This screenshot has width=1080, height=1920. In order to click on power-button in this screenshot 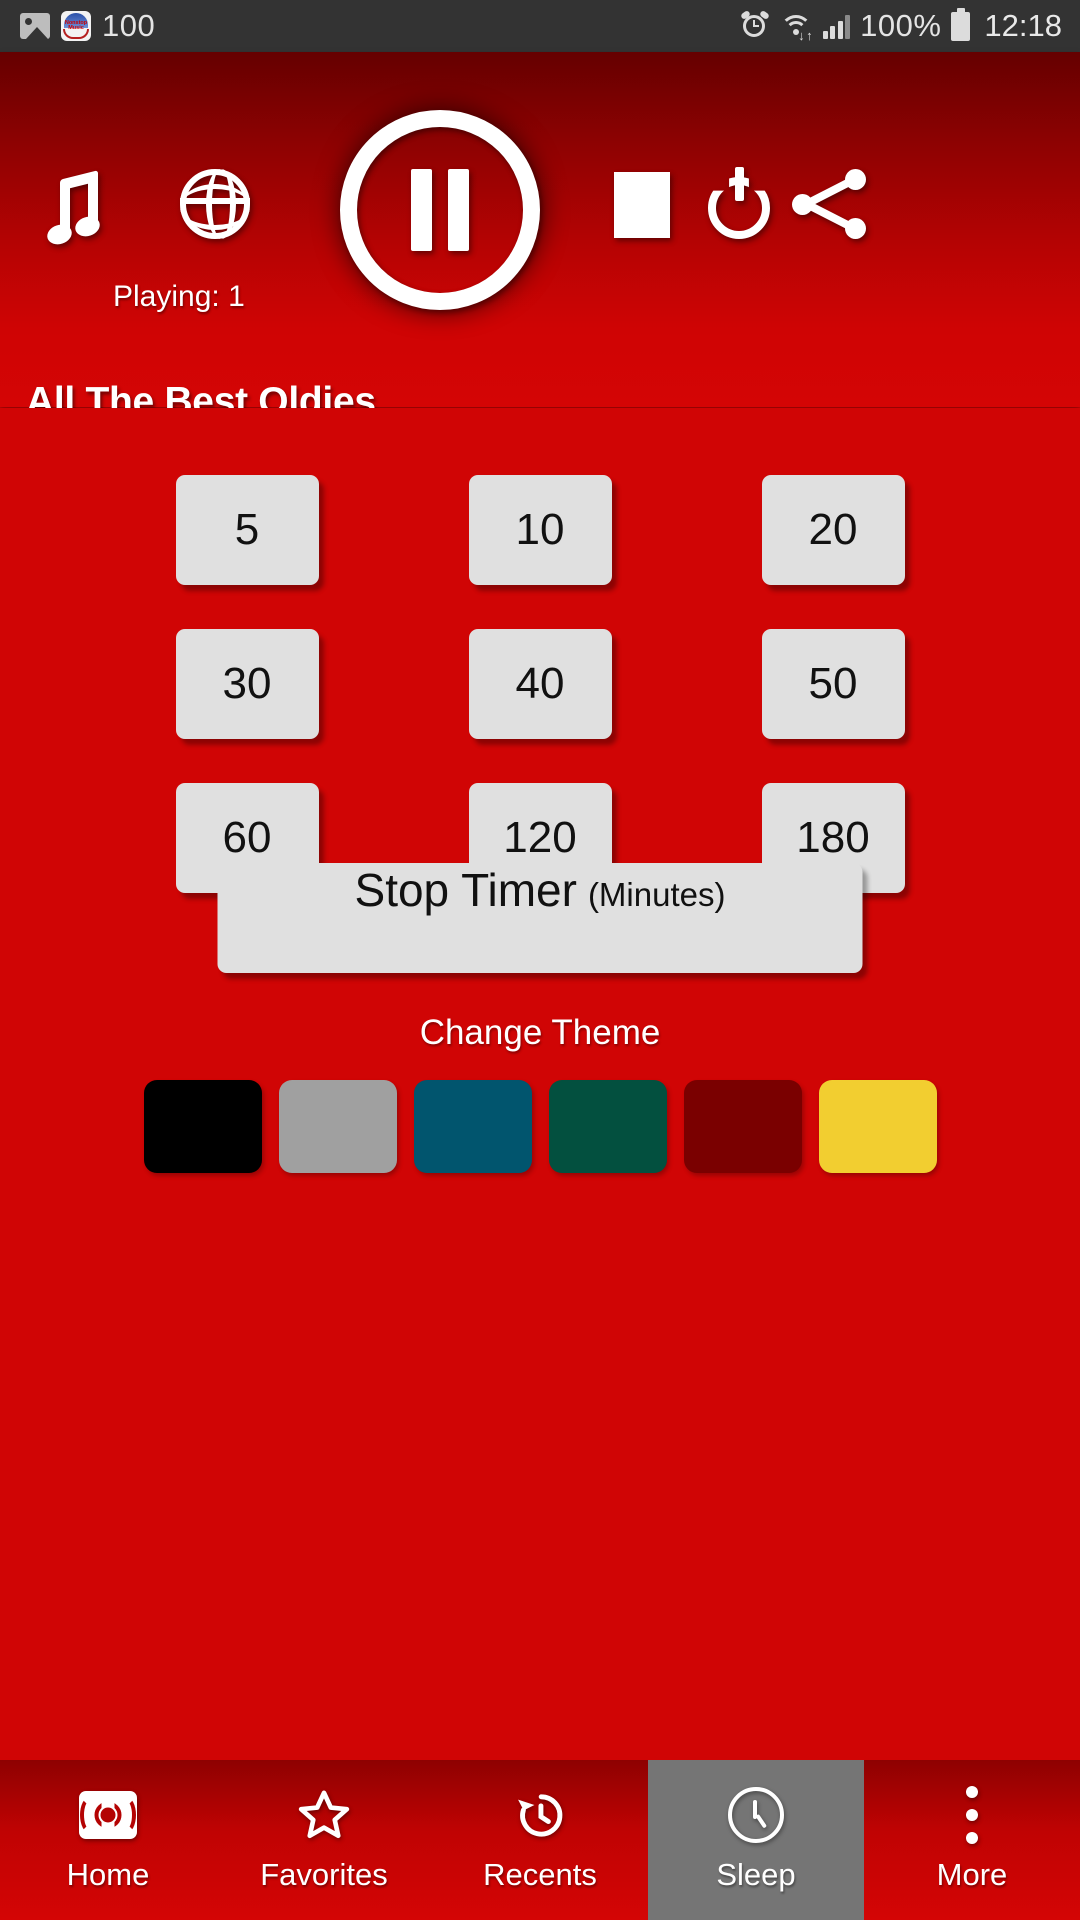, I will do `click(740, 203)`.